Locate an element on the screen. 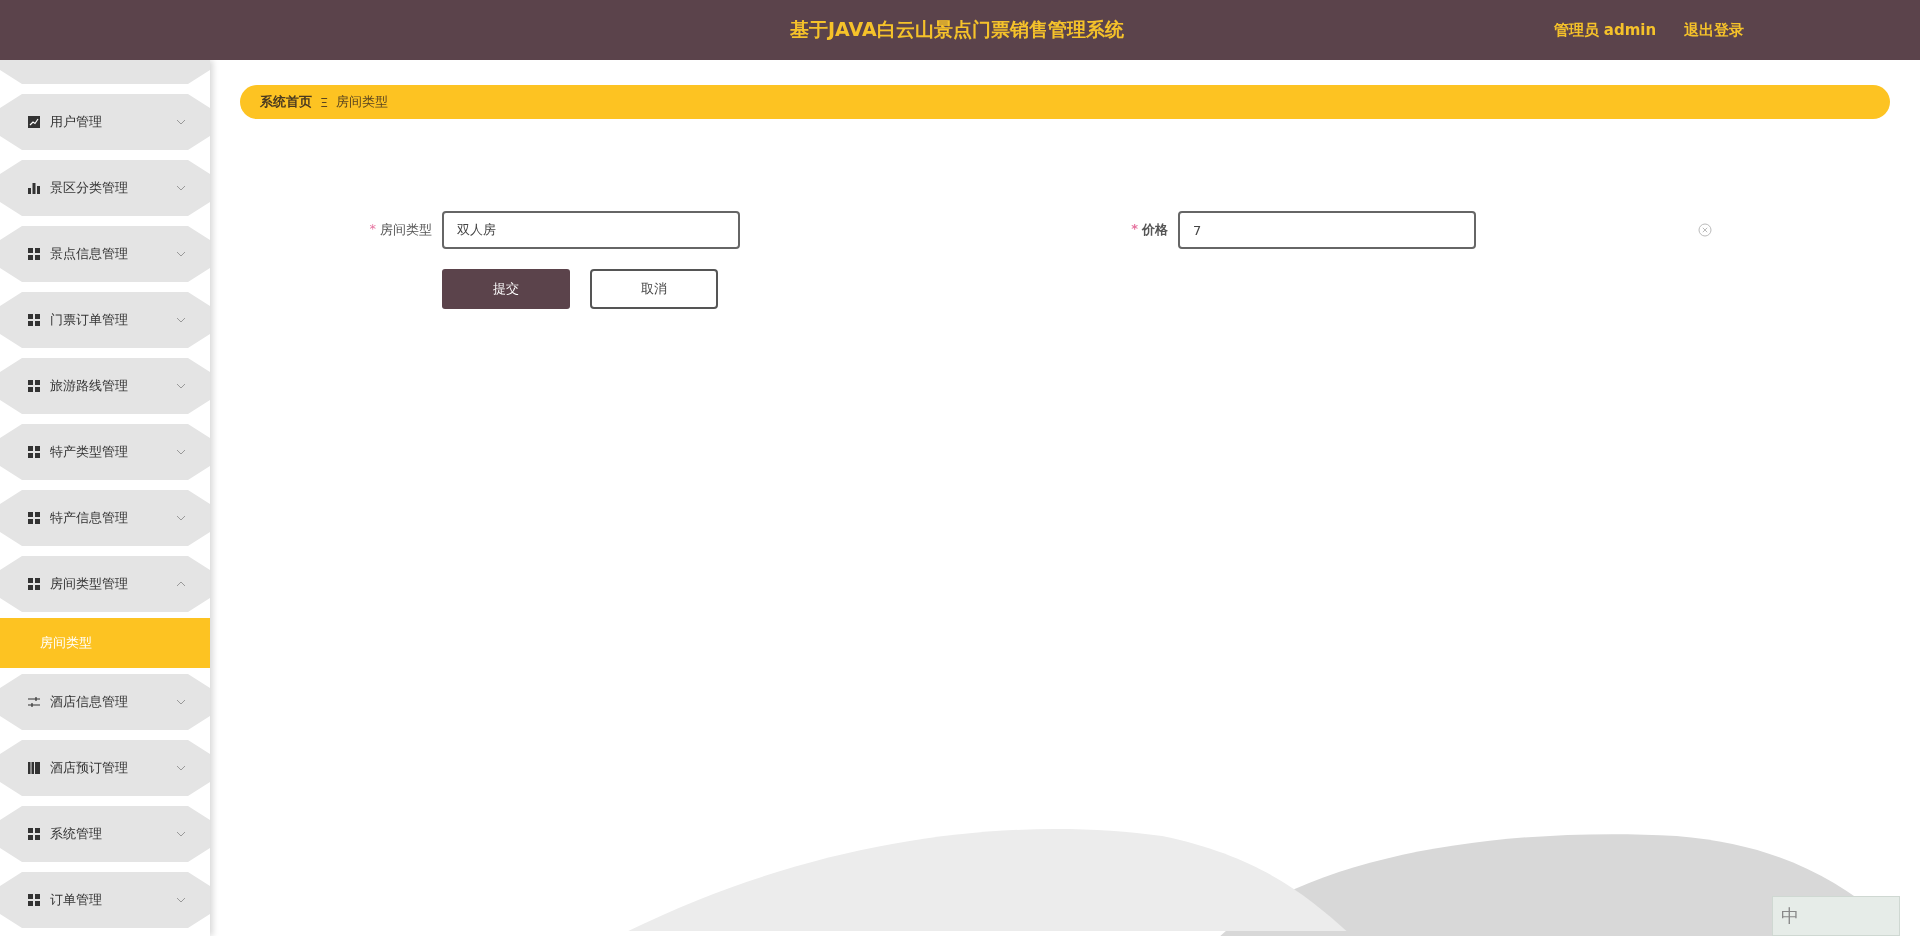  field-label: * 房间类型 is located at coordinates (400, 230).